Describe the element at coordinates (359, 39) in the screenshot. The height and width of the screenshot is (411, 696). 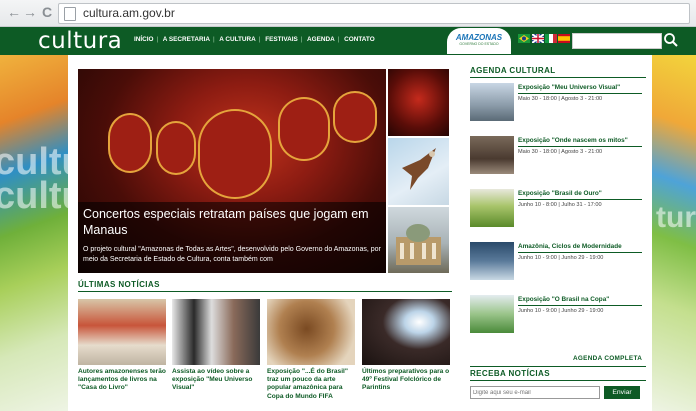
I see `nav-contato: CONTATO` at that location.